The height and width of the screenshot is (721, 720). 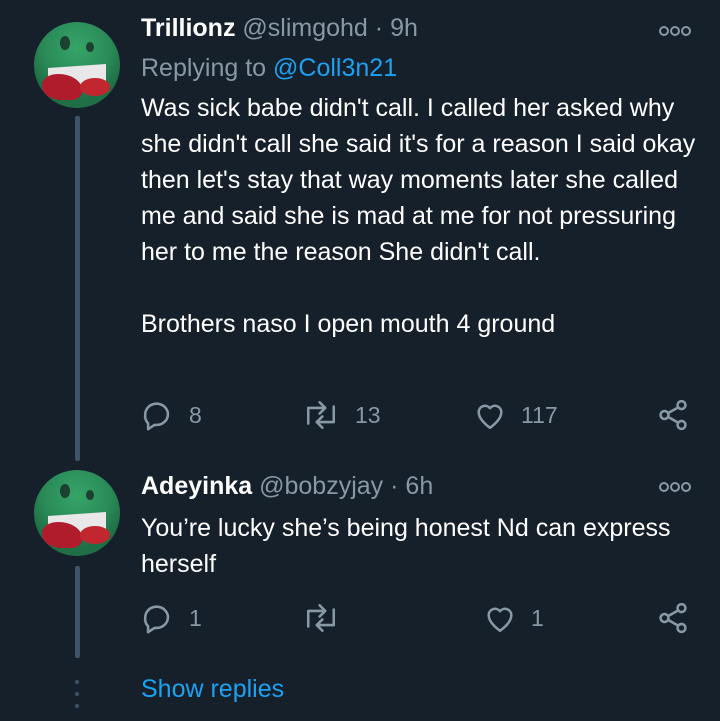 What do you see at coordinates (341, 415) in the screenshot?
I see `retweet-button: 13` at bounding box center [341, 415].